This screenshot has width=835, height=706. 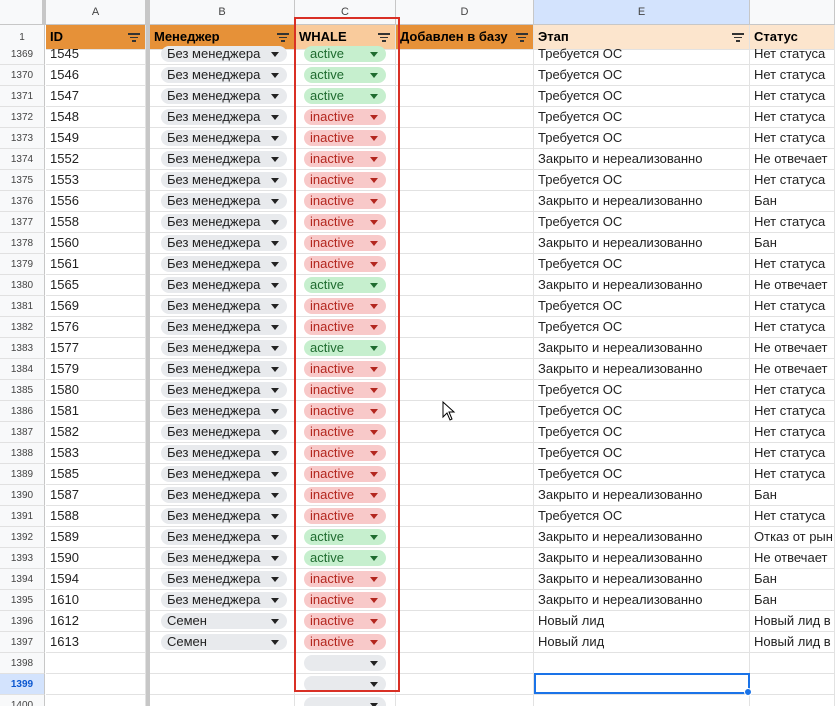 What do you see at coordinates (96, 159) in the screenshot?
I see `cell-id: 1552` at bounding box center [96, 159].